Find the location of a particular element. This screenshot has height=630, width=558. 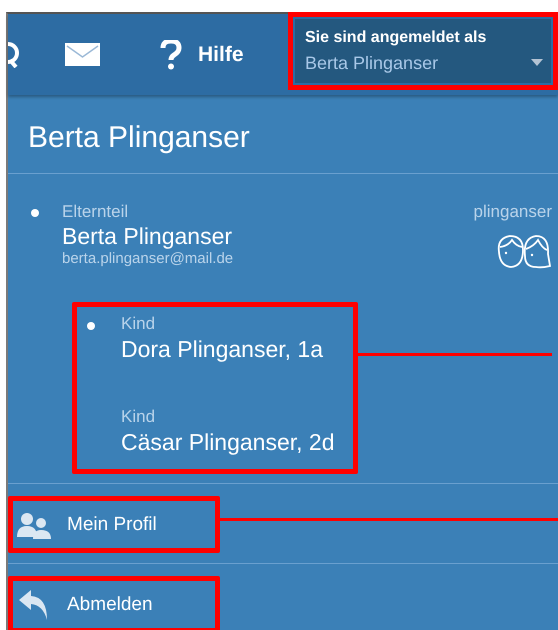

account-dropdown: Sie sind angemeldet als Berta Plinganser is located at coordinates (423, 51).